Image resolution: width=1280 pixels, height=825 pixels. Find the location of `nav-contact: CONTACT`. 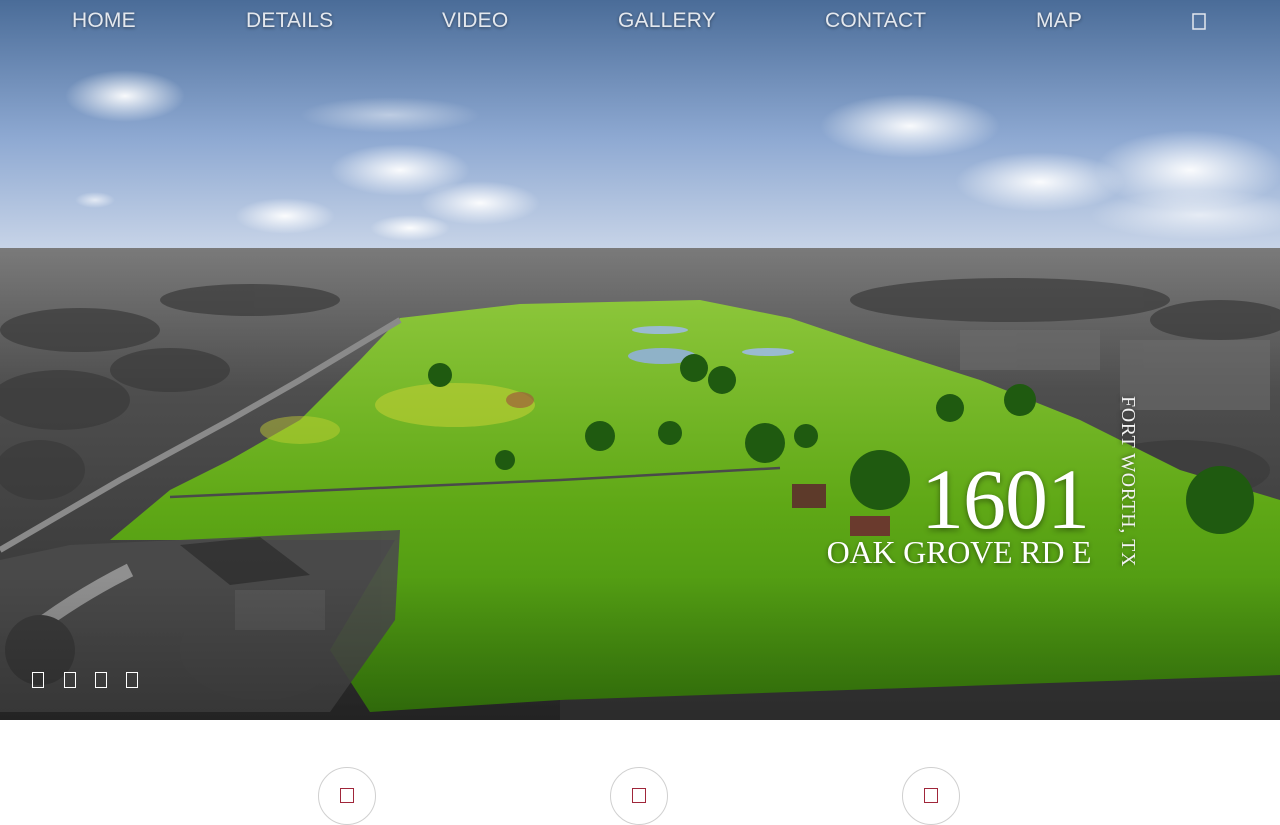

nav-contact: CONTACT is located at coordinates (875, 21).